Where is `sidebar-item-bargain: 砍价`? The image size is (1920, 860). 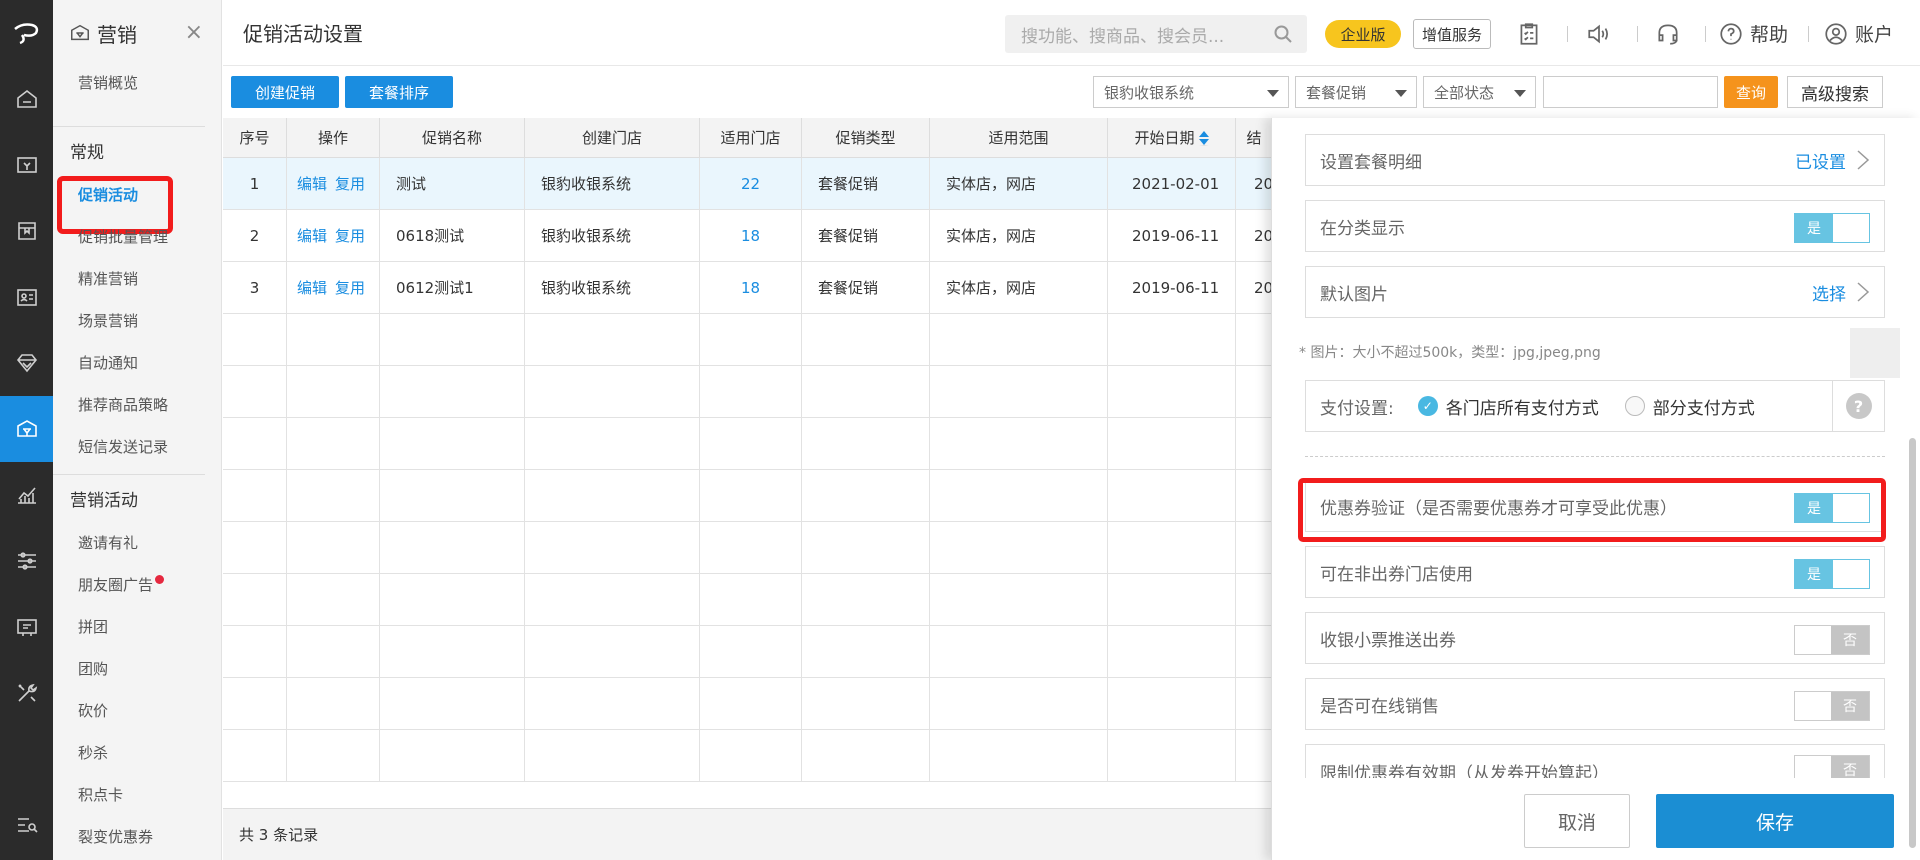
sidebar-item-bargain: 砍价 is located at coordinates (137, 711).